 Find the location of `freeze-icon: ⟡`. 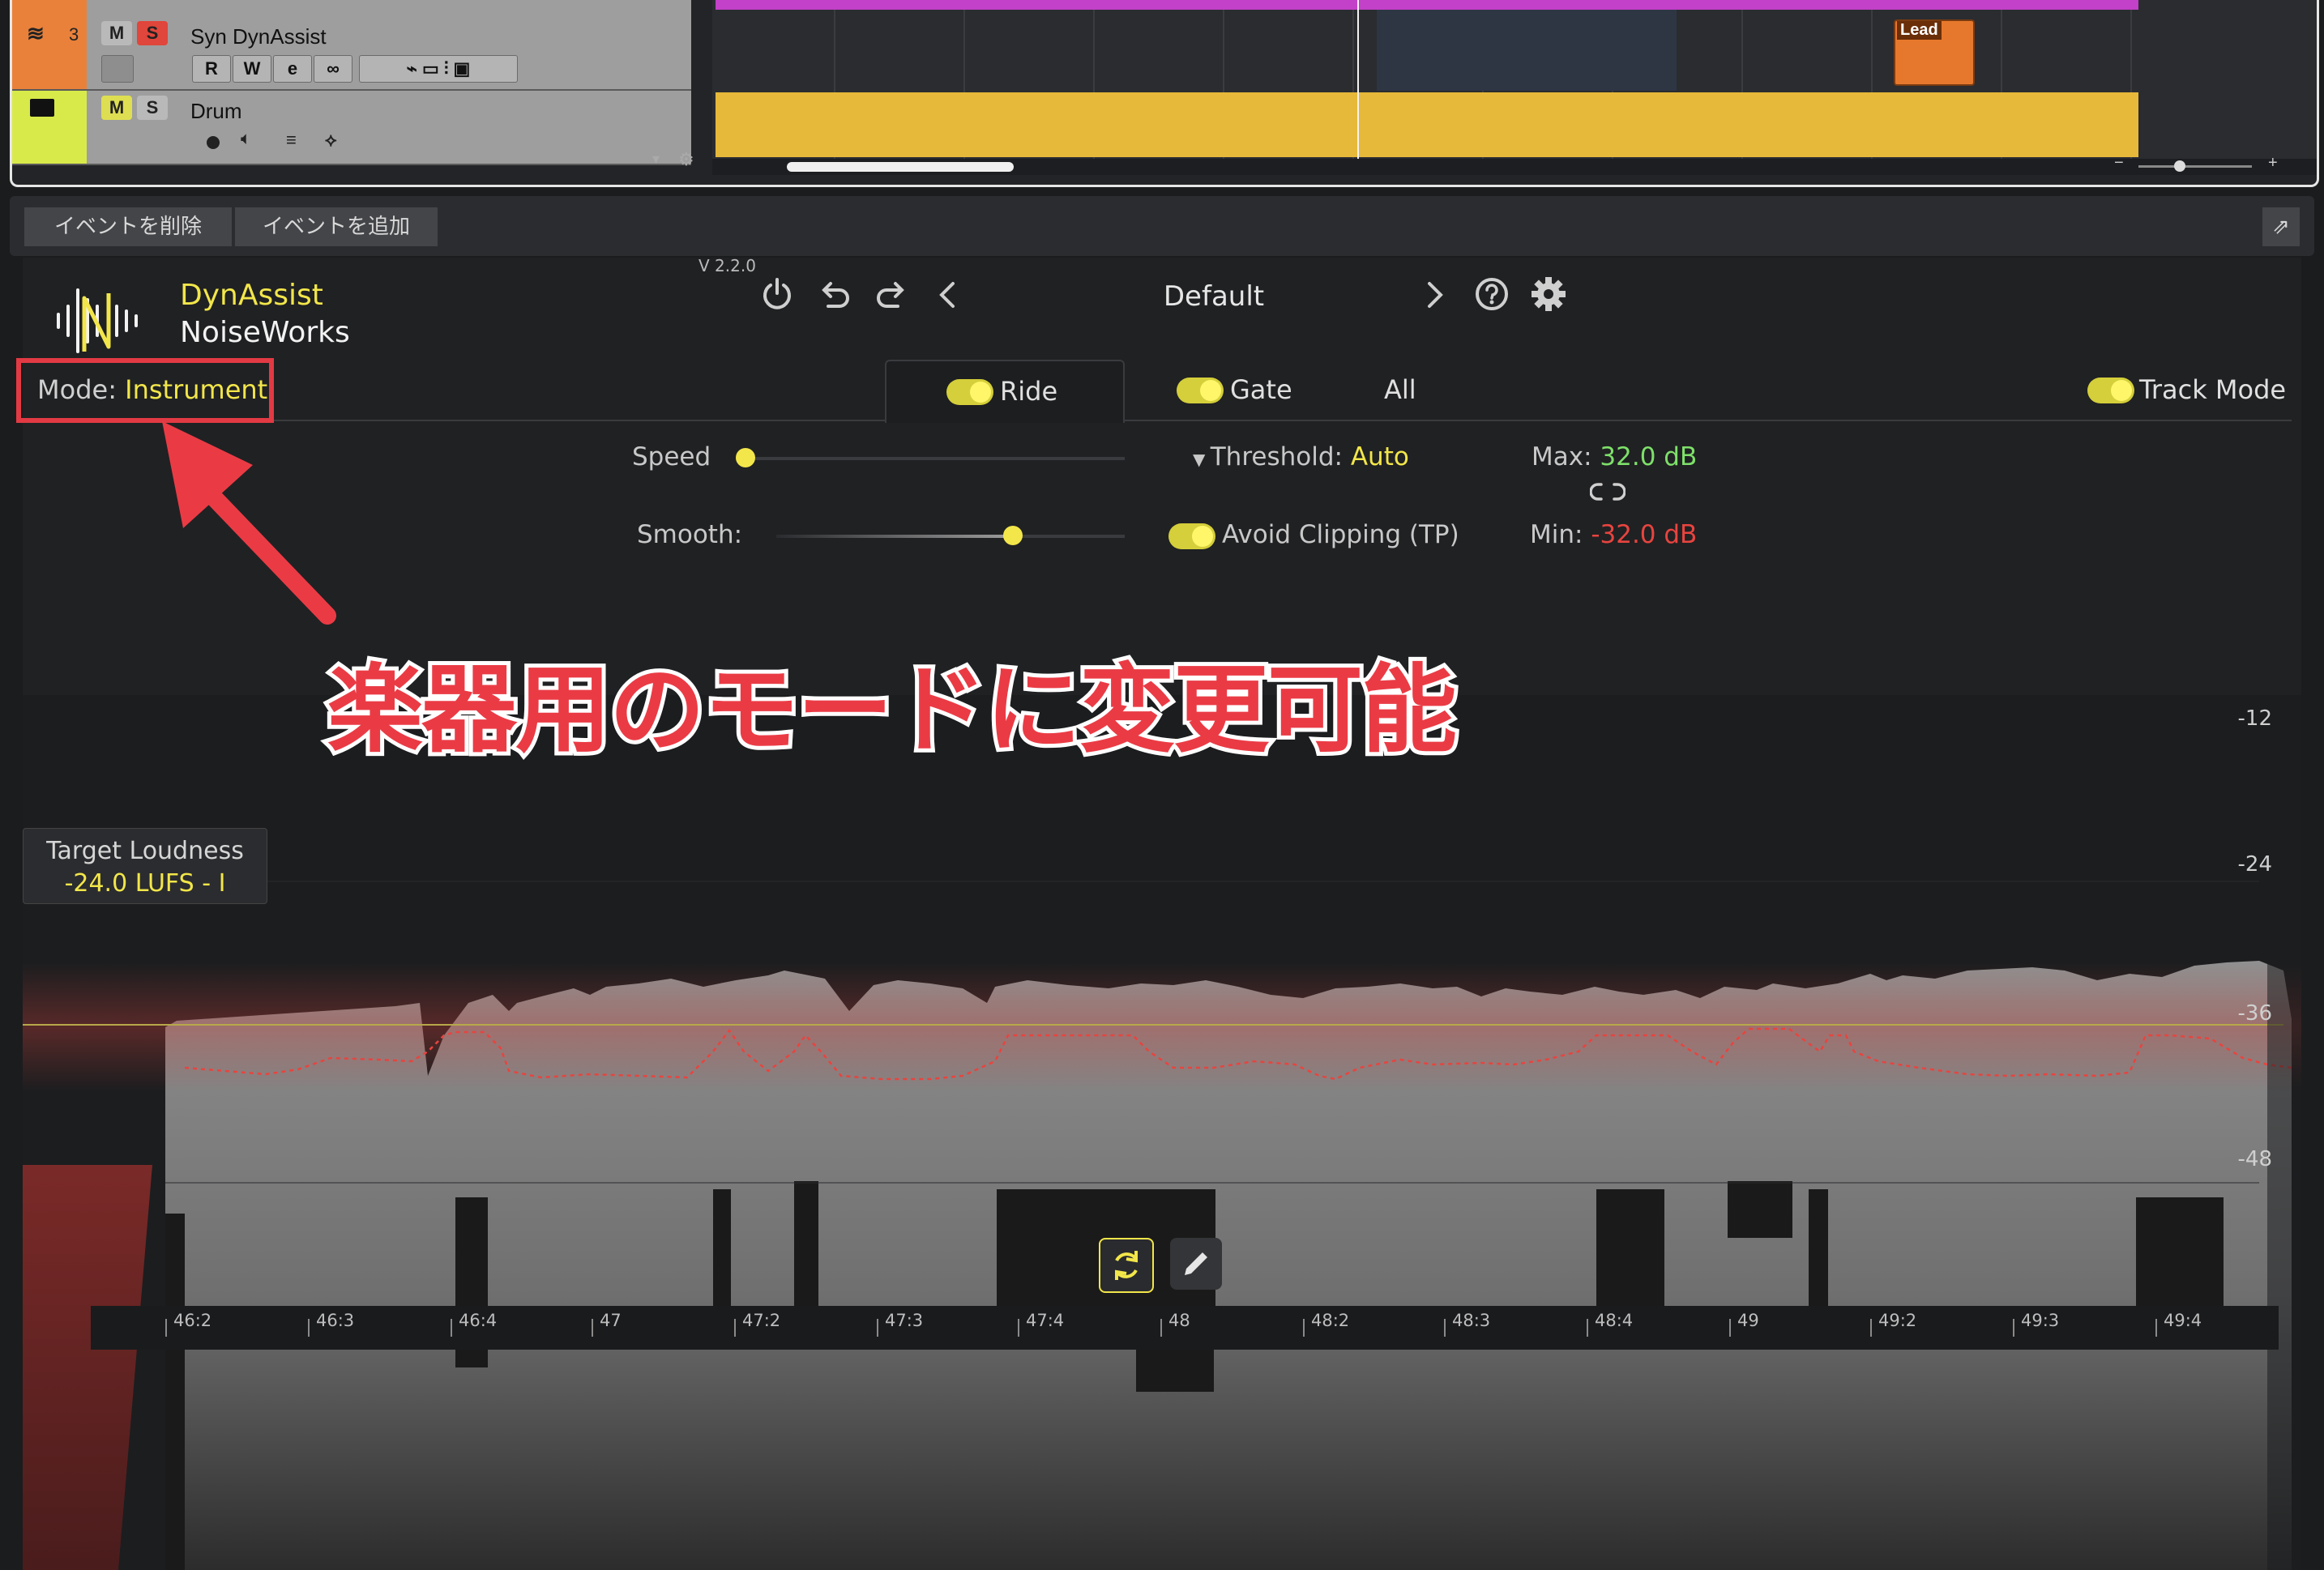

freeze-icon: ⟡ is located at coordinates (331, 140).